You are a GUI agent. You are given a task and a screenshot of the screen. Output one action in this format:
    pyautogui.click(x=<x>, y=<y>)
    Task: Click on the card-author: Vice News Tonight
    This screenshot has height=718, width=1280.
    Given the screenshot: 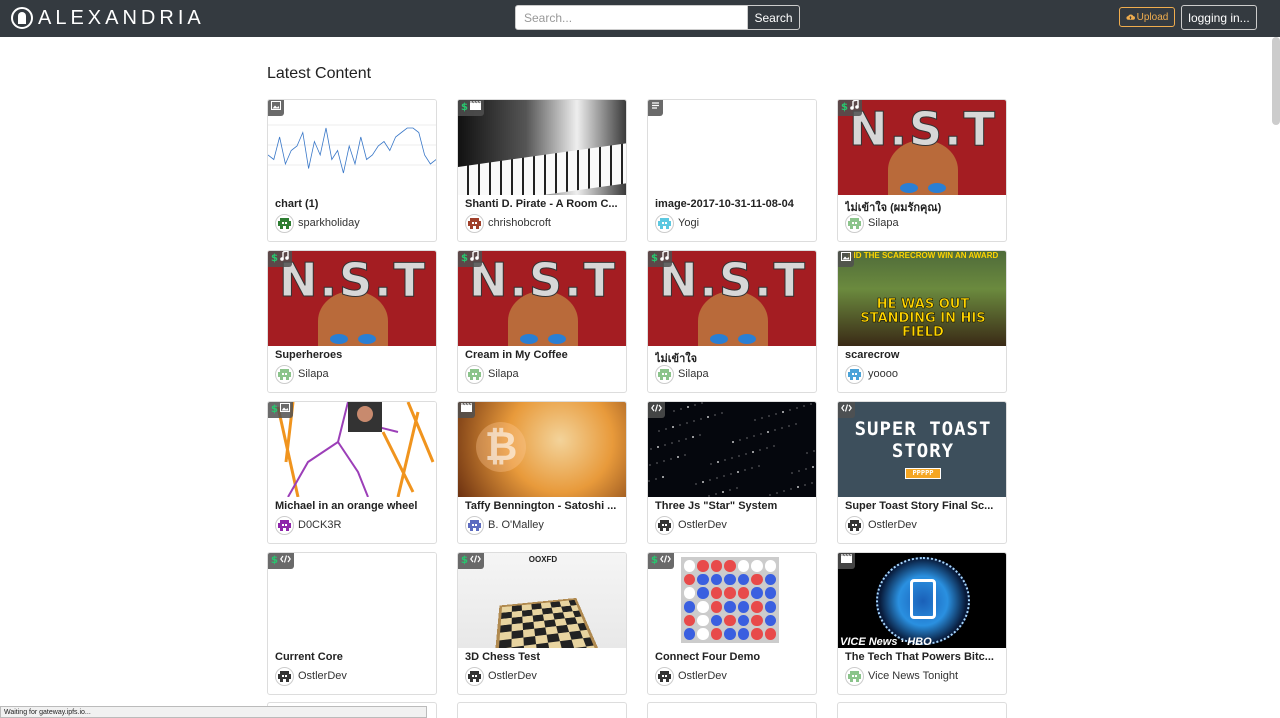 What is the action you would take?
    pyautogui.click(x=901, y=676)
    